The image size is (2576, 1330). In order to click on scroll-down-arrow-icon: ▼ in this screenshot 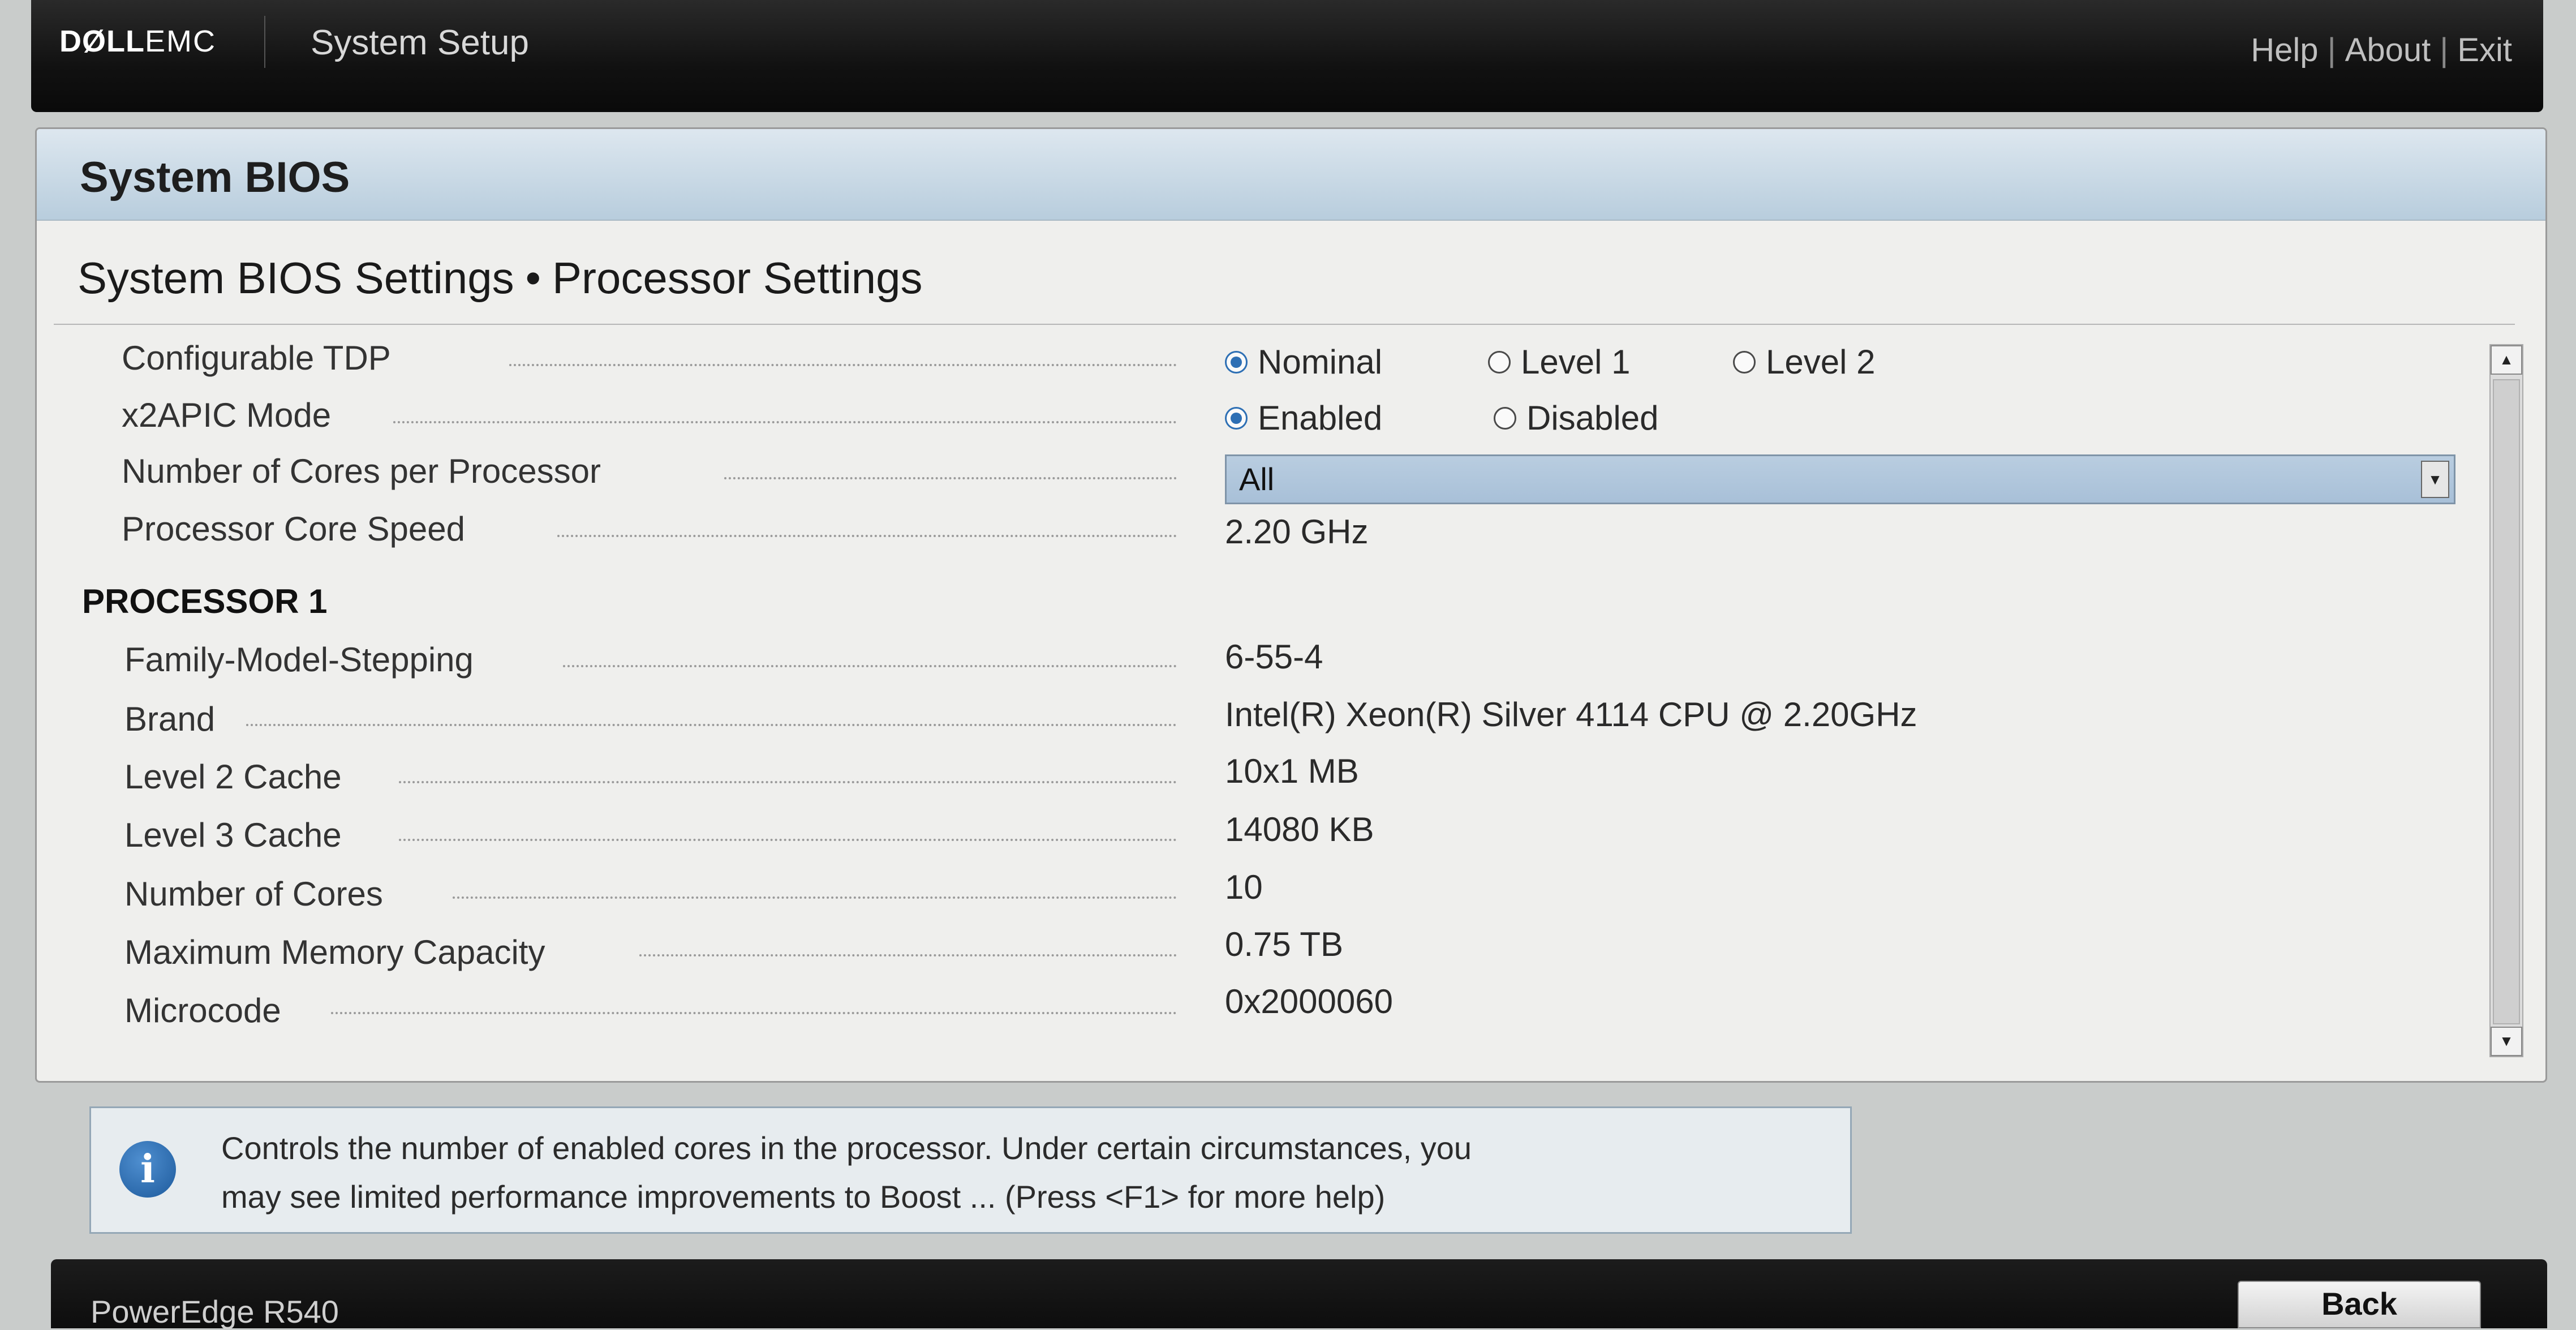, I will do `click(2507, 1042)`.